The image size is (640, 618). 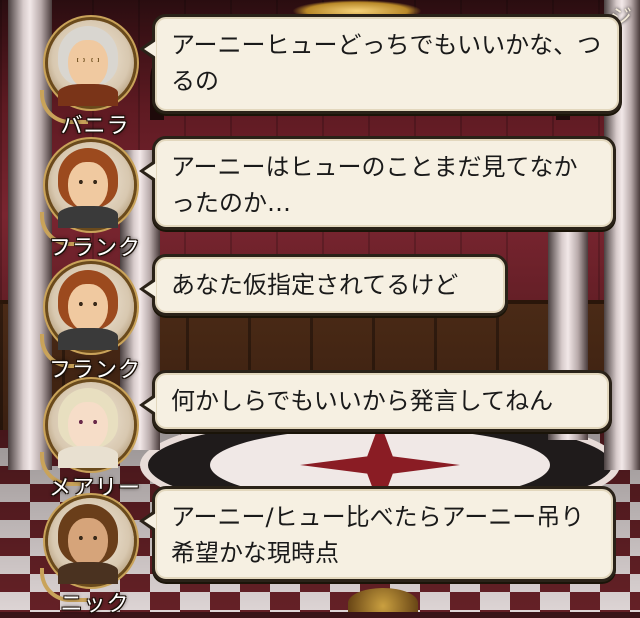 What do you see at coordinates (377, 534) in the screenshot?
I see `speech-bubble: アーニー/ヒュー比べたらアーニー吊り希望かな現時点` at bounding box center [377, 534].